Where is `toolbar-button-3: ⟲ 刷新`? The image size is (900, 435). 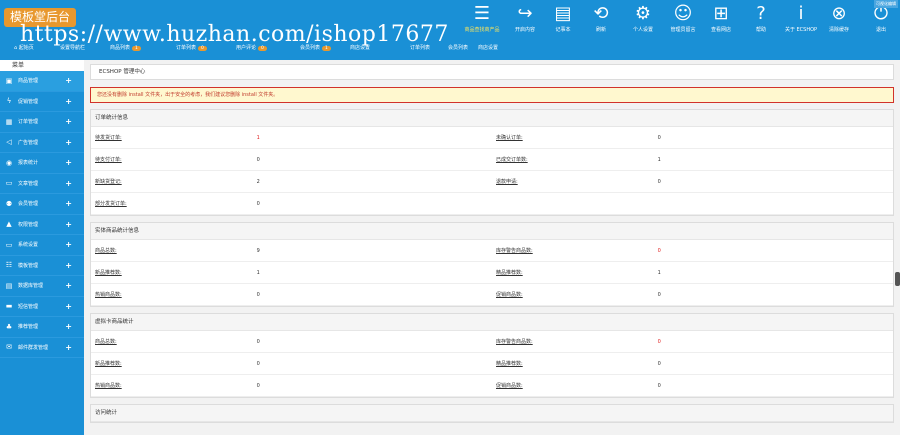
toolbar-button-3: ⟲ 刷新 is located at coordinates (601, 17).